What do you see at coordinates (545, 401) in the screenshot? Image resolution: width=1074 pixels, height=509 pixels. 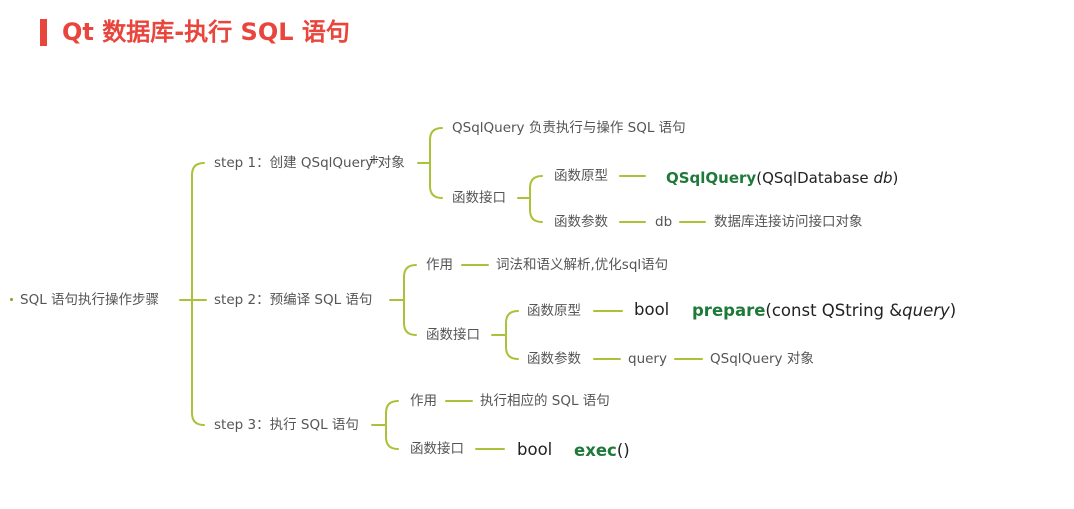 I see `step3-purpose: 执行相应的 SQL 语句` at bounding box center [545, 401].